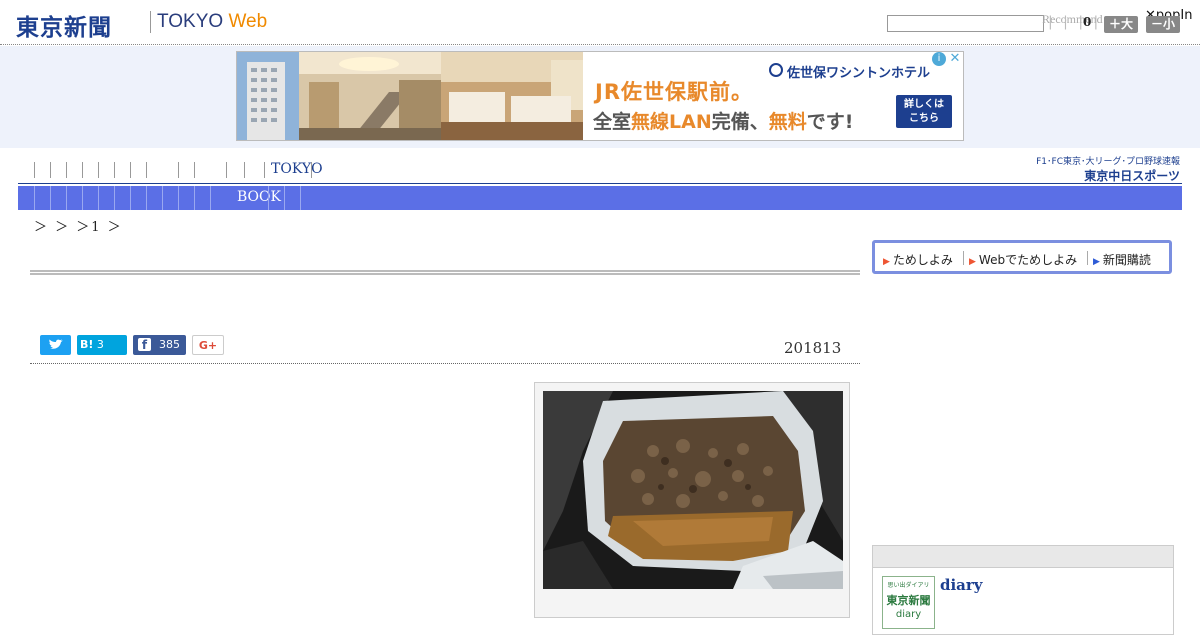 The height and width of the screenshot is (635, 1200). I want to click on trial-read-link: ▶ ためしよみ, so click(918, 259).